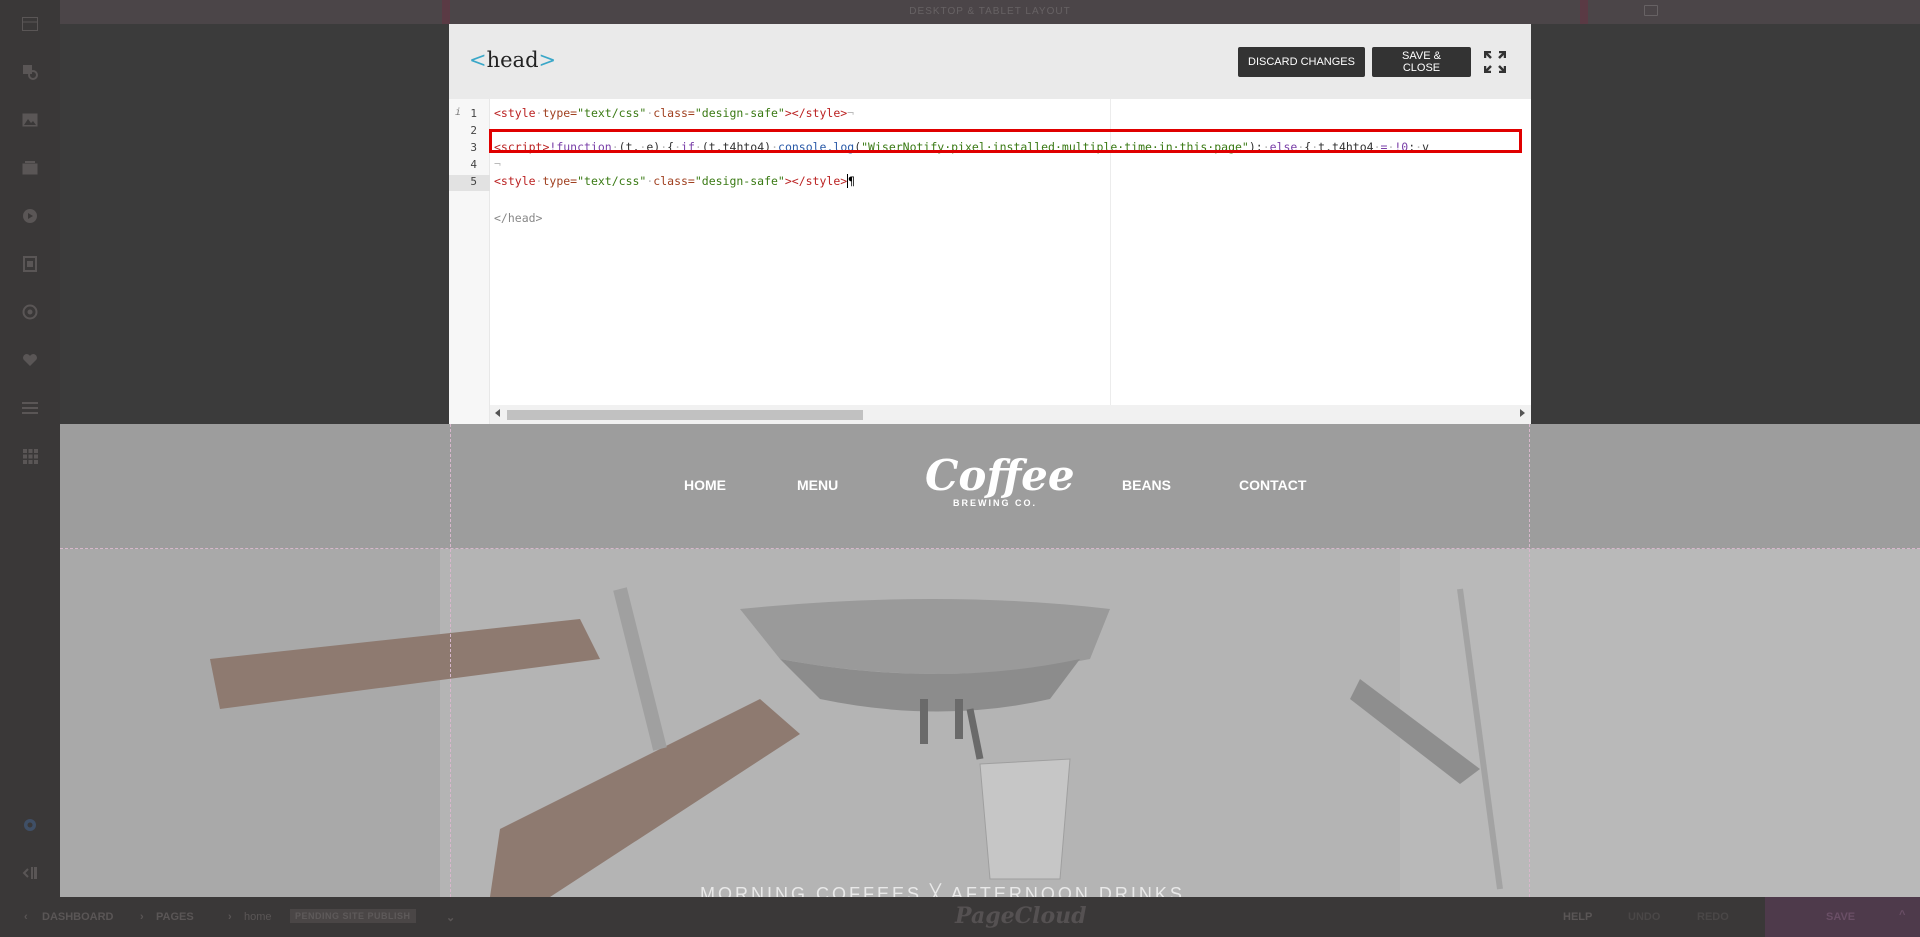  I want to click on section-guide-horizontal, so click(990, 548).